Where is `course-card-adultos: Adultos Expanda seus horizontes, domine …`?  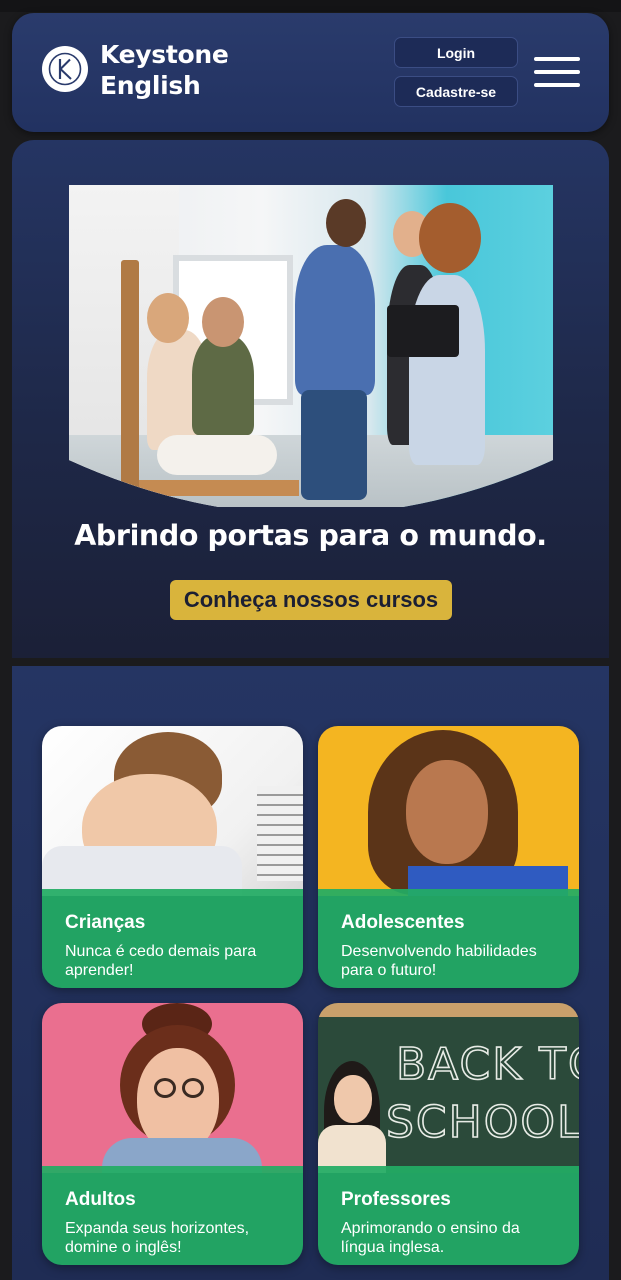
course-card-adultos: Adultos Expanda seus horizontes, domine … is located at coordinates (172, 1134).